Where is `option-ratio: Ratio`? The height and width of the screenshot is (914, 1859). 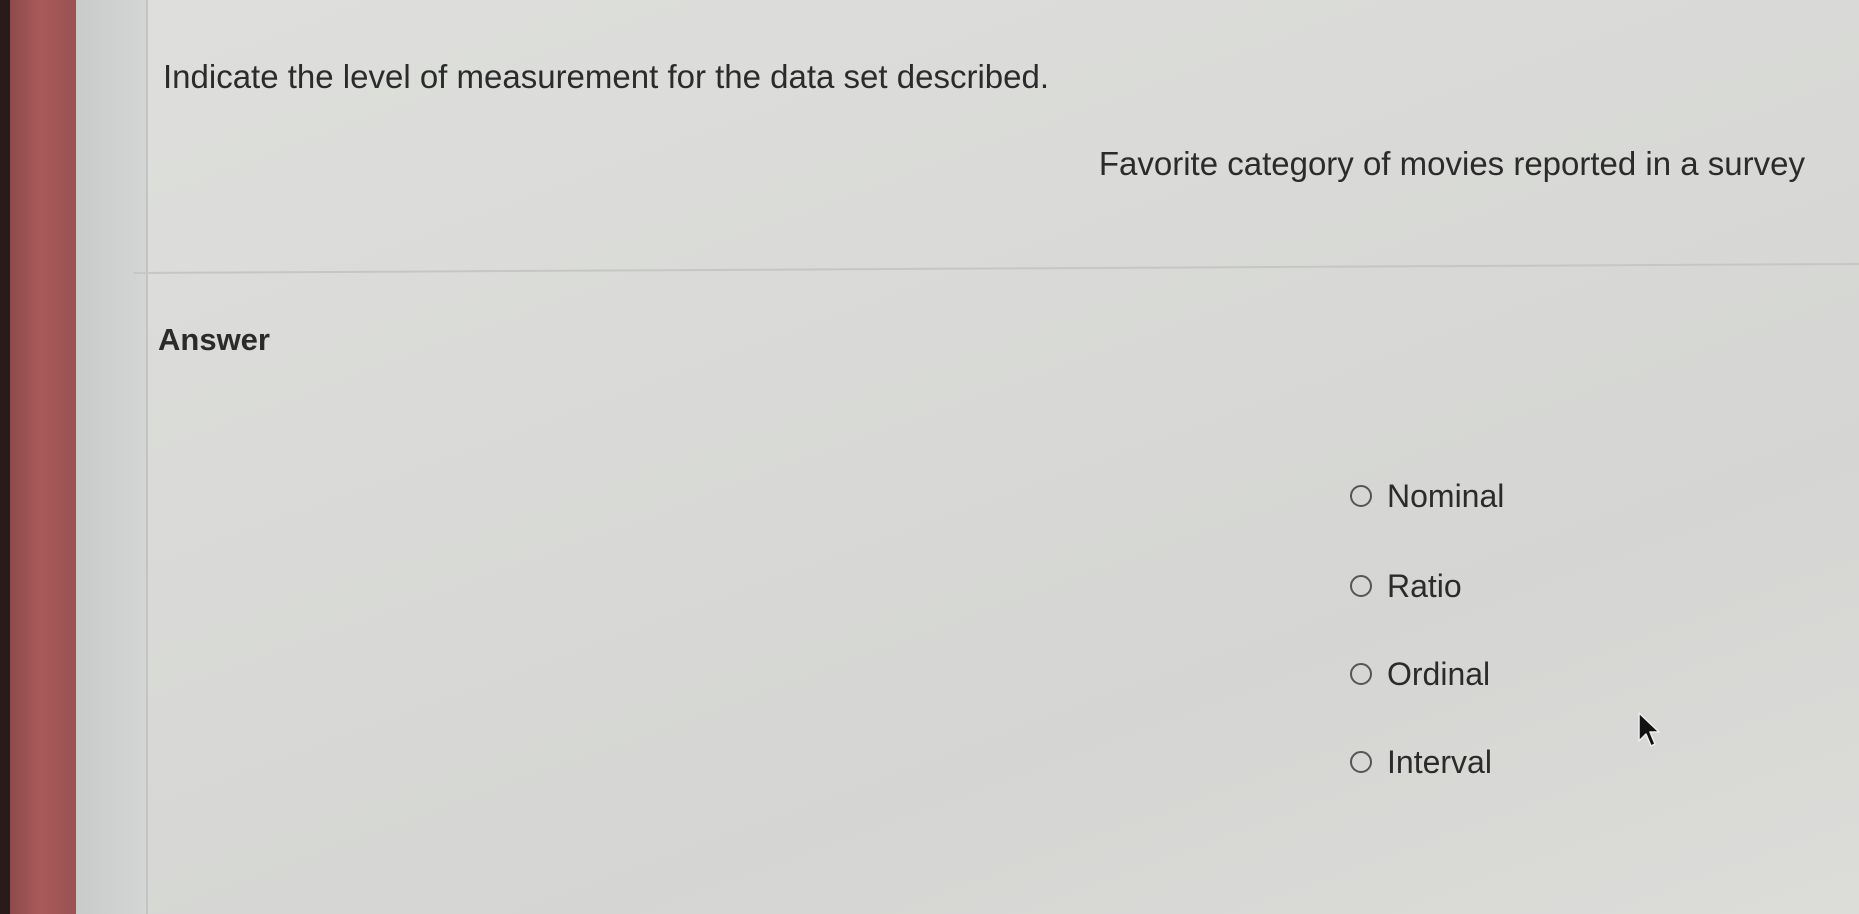
option-ratio: Ratio is located at coordinates (1406, 586).